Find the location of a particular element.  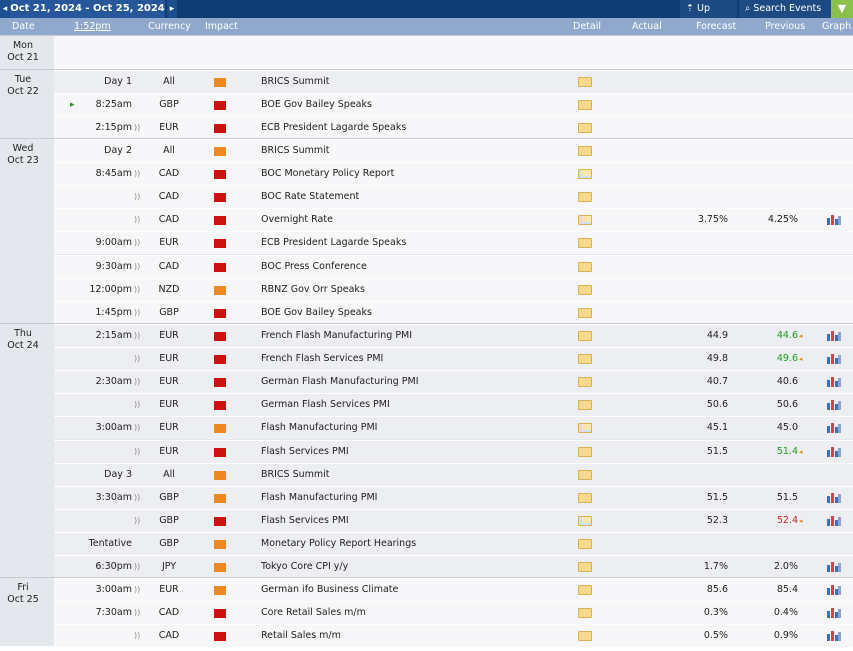

event-title: Overnight Rate is located at coordinates (297, 220).